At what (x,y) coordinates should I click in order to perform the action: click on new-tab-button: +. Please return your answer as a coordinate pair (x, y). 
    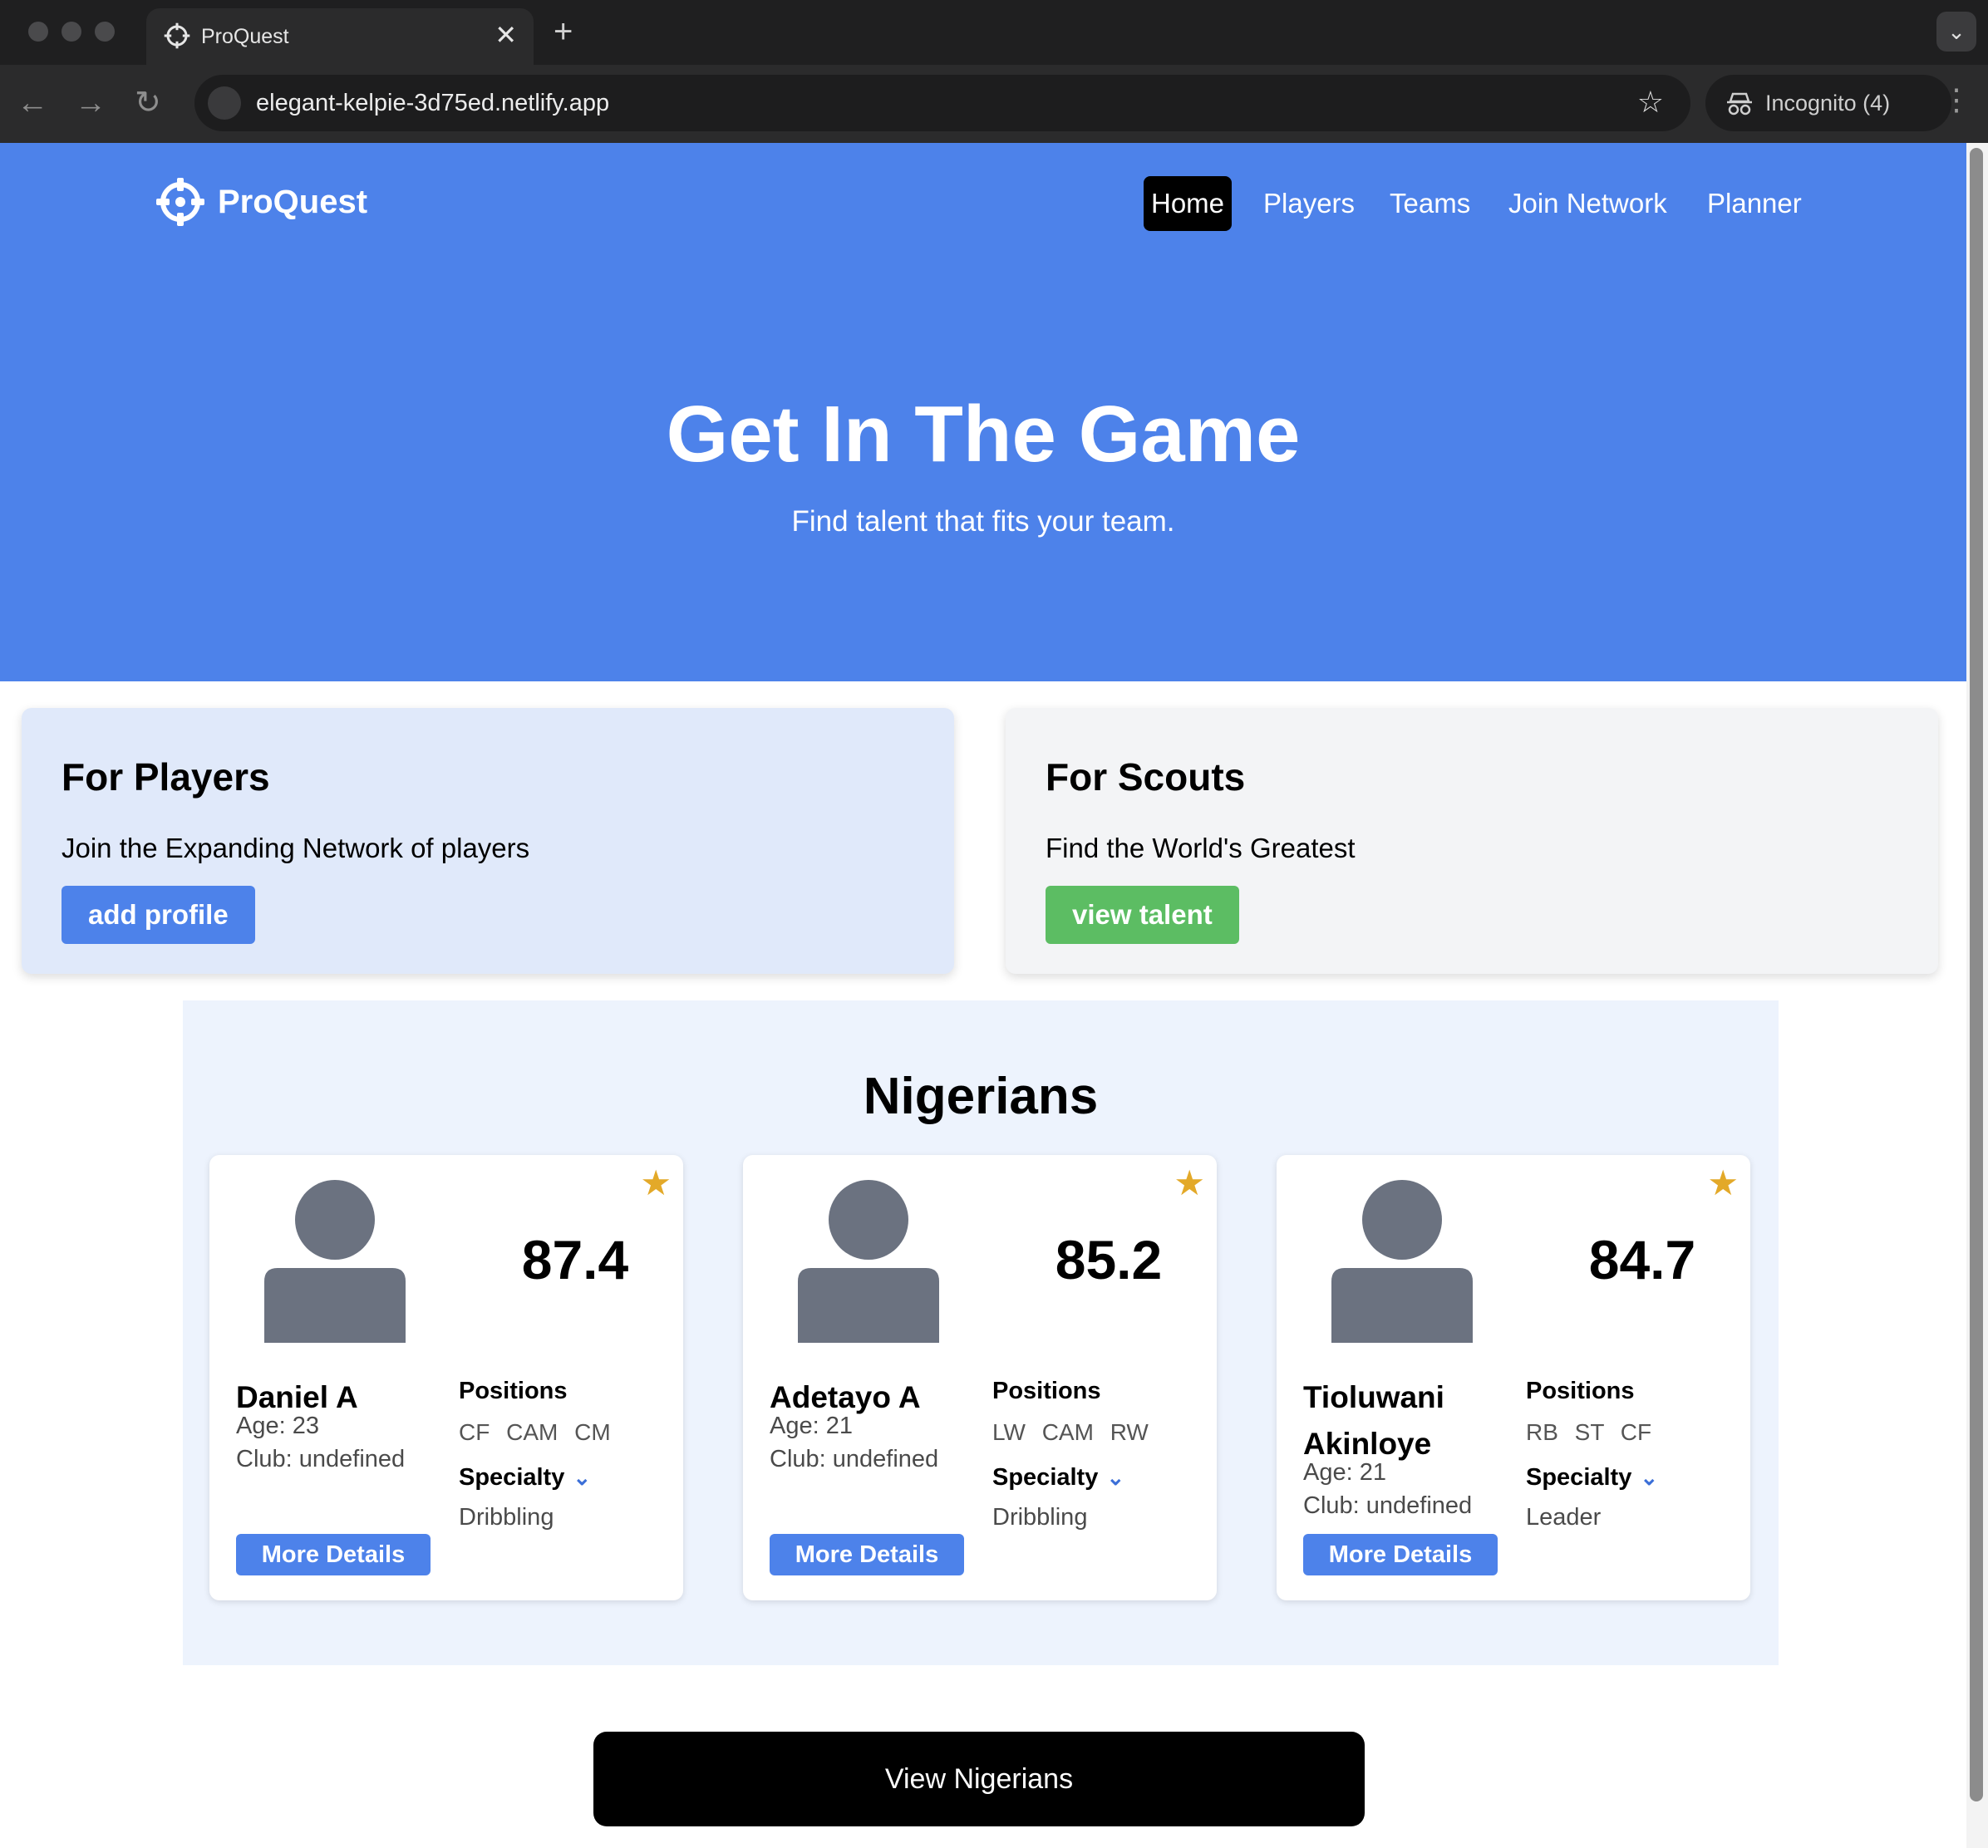
    Looking at the image, I should click on (563, 32).